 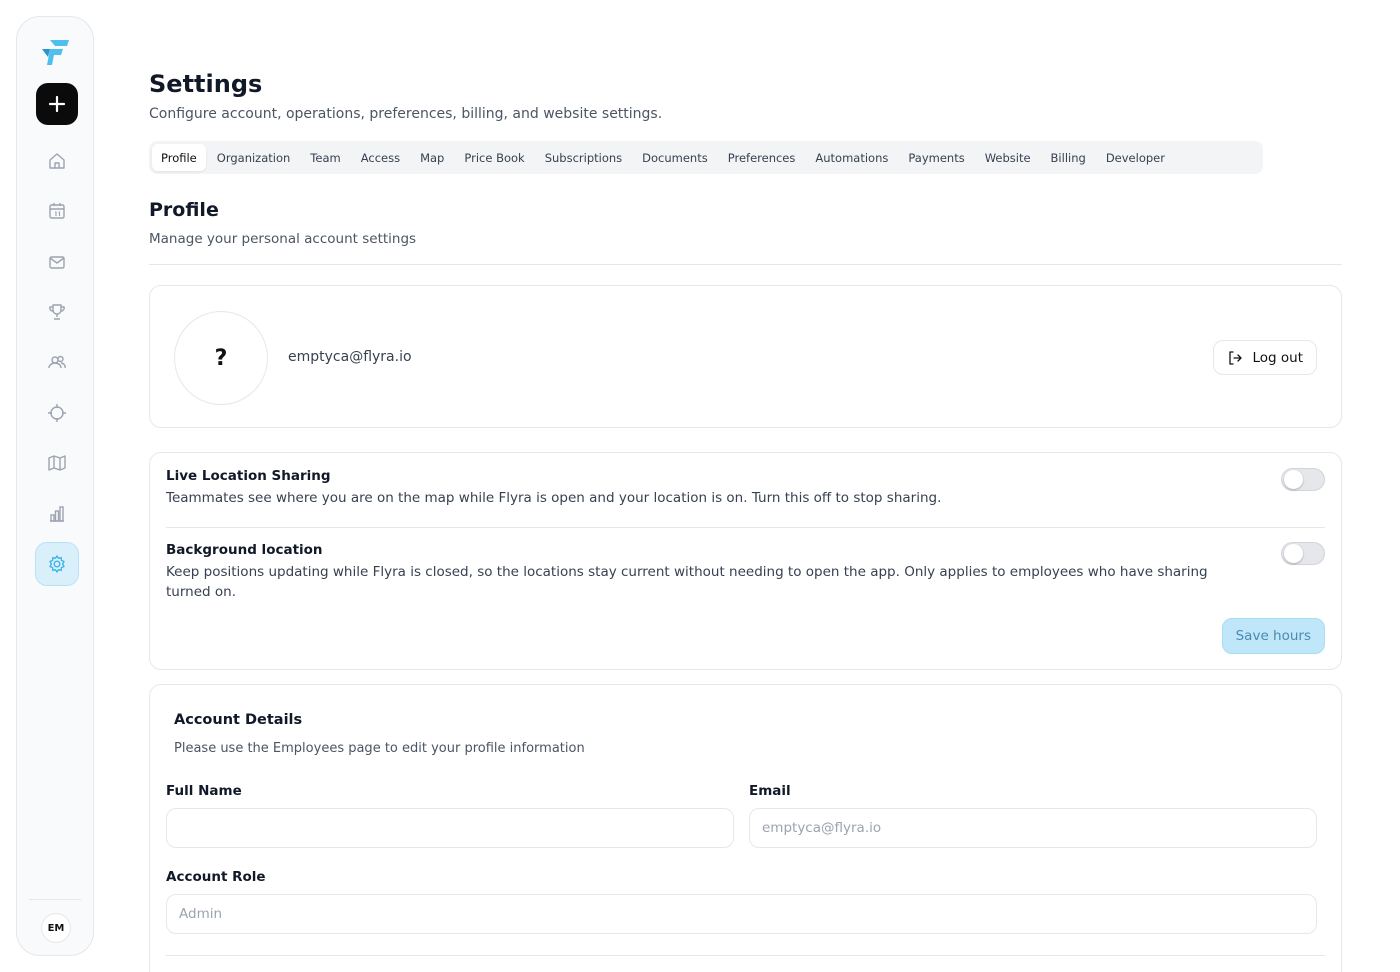 What do you see at coordinates (254, 157) in the screenshot?
I see `tab-organization: Organization` at bounding box center [254, 157].